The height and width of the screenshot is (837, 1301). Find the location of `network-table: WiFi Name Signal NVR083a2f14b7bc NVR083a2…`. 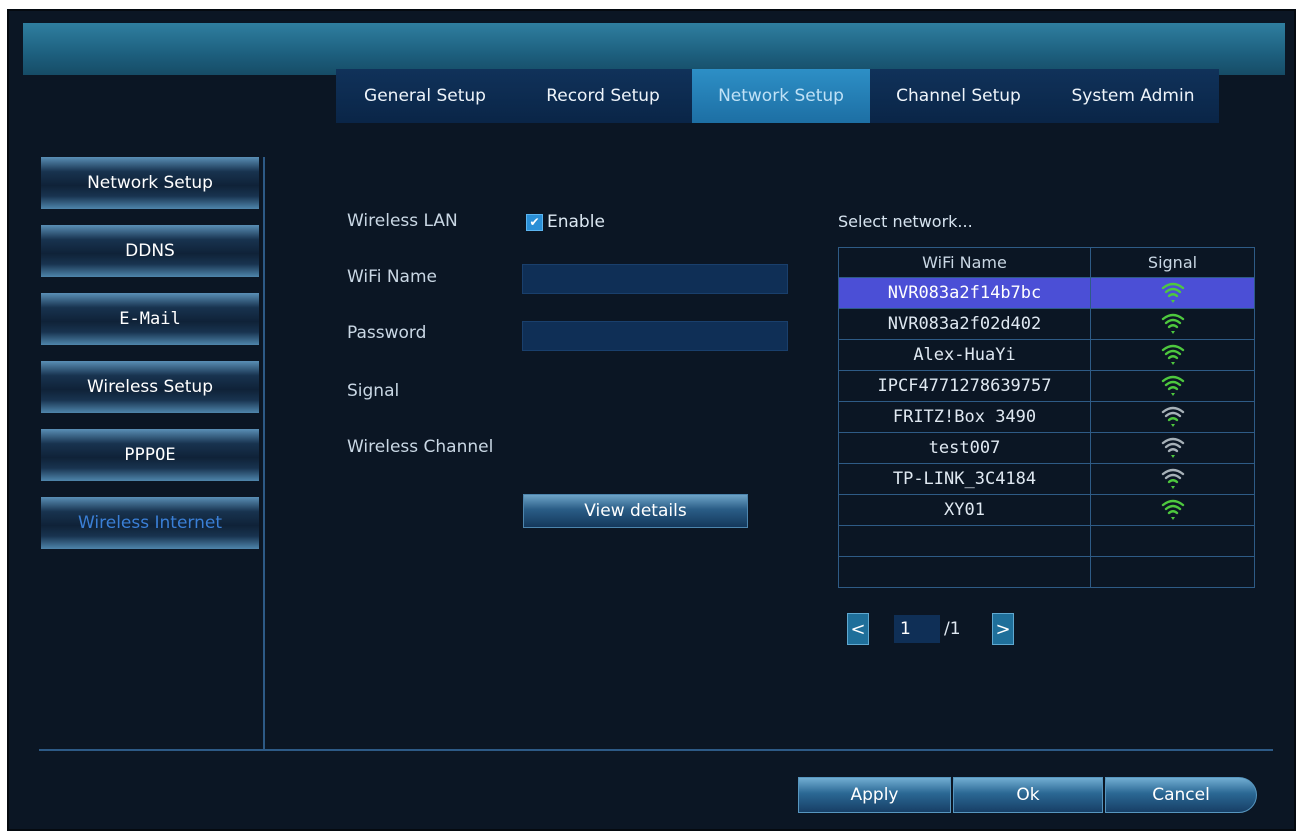

network-table: WiFi Name Signal NVR083a2f14b7bc NVR083a2… is located at coordinates (1046, 417).